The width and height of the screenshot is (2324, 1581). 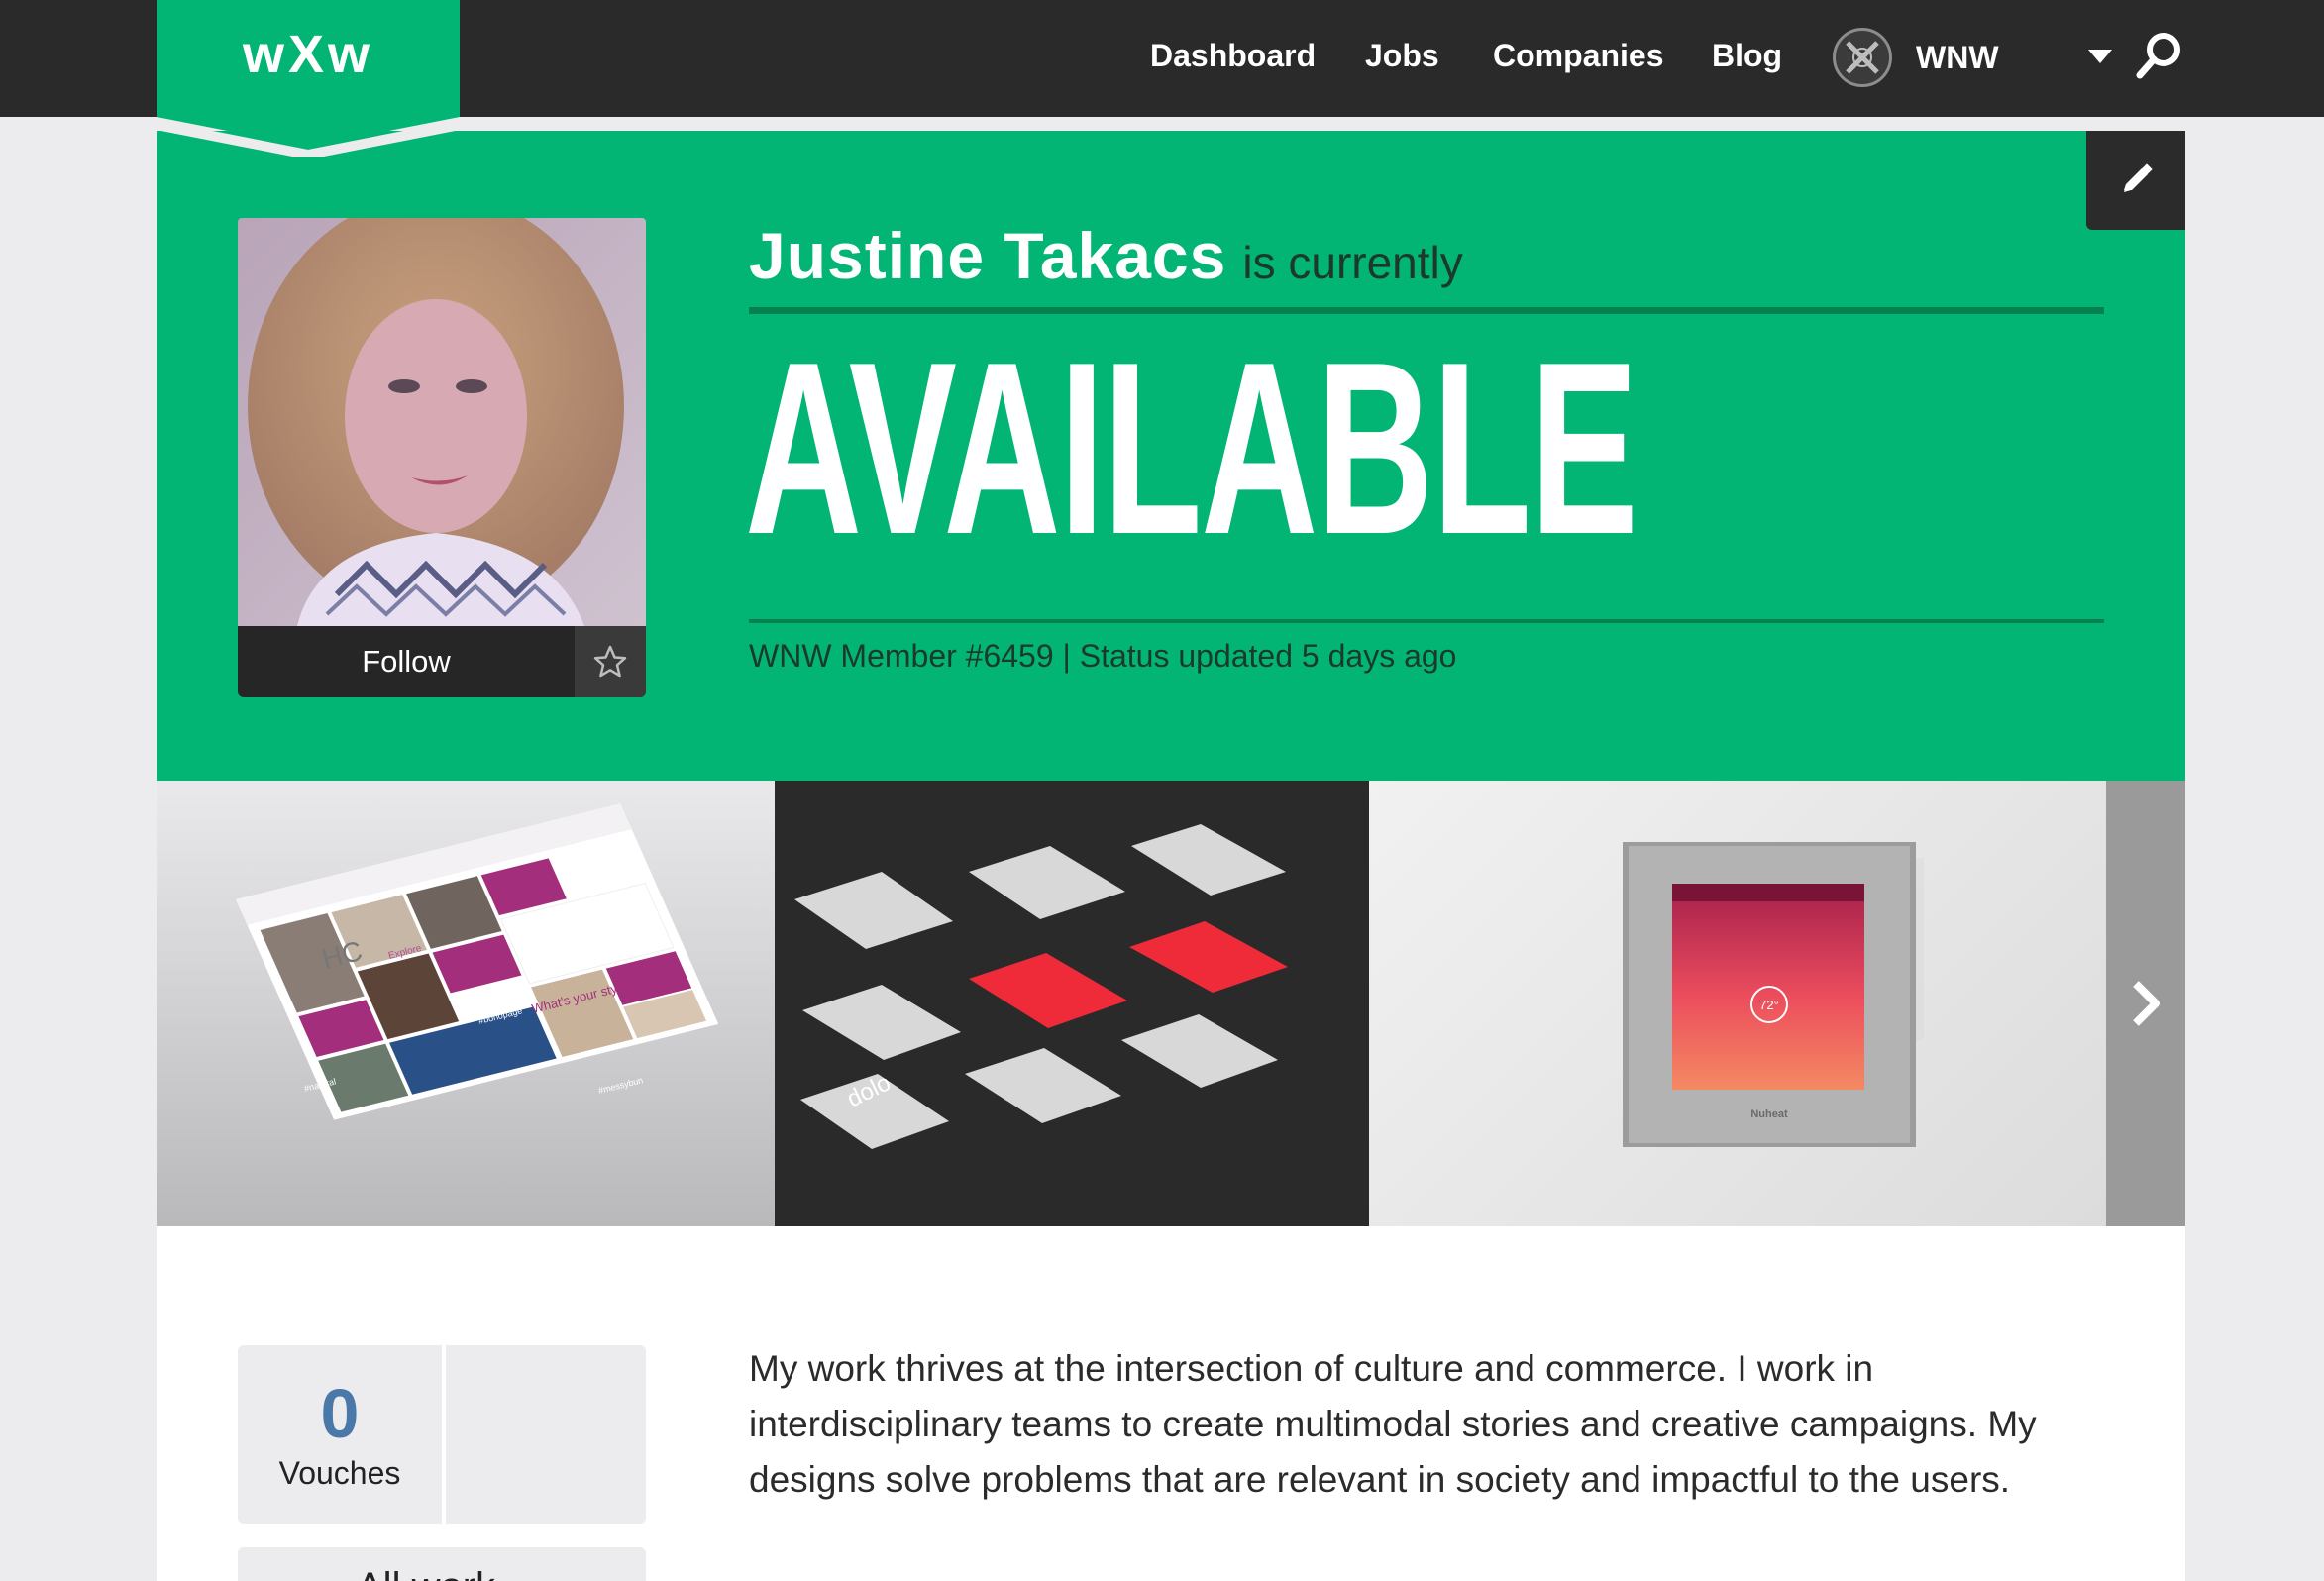 What do you see at coordinates (2159, 55) in the screenshot?
I see `search-icon` at bounding box center [2159, 55].